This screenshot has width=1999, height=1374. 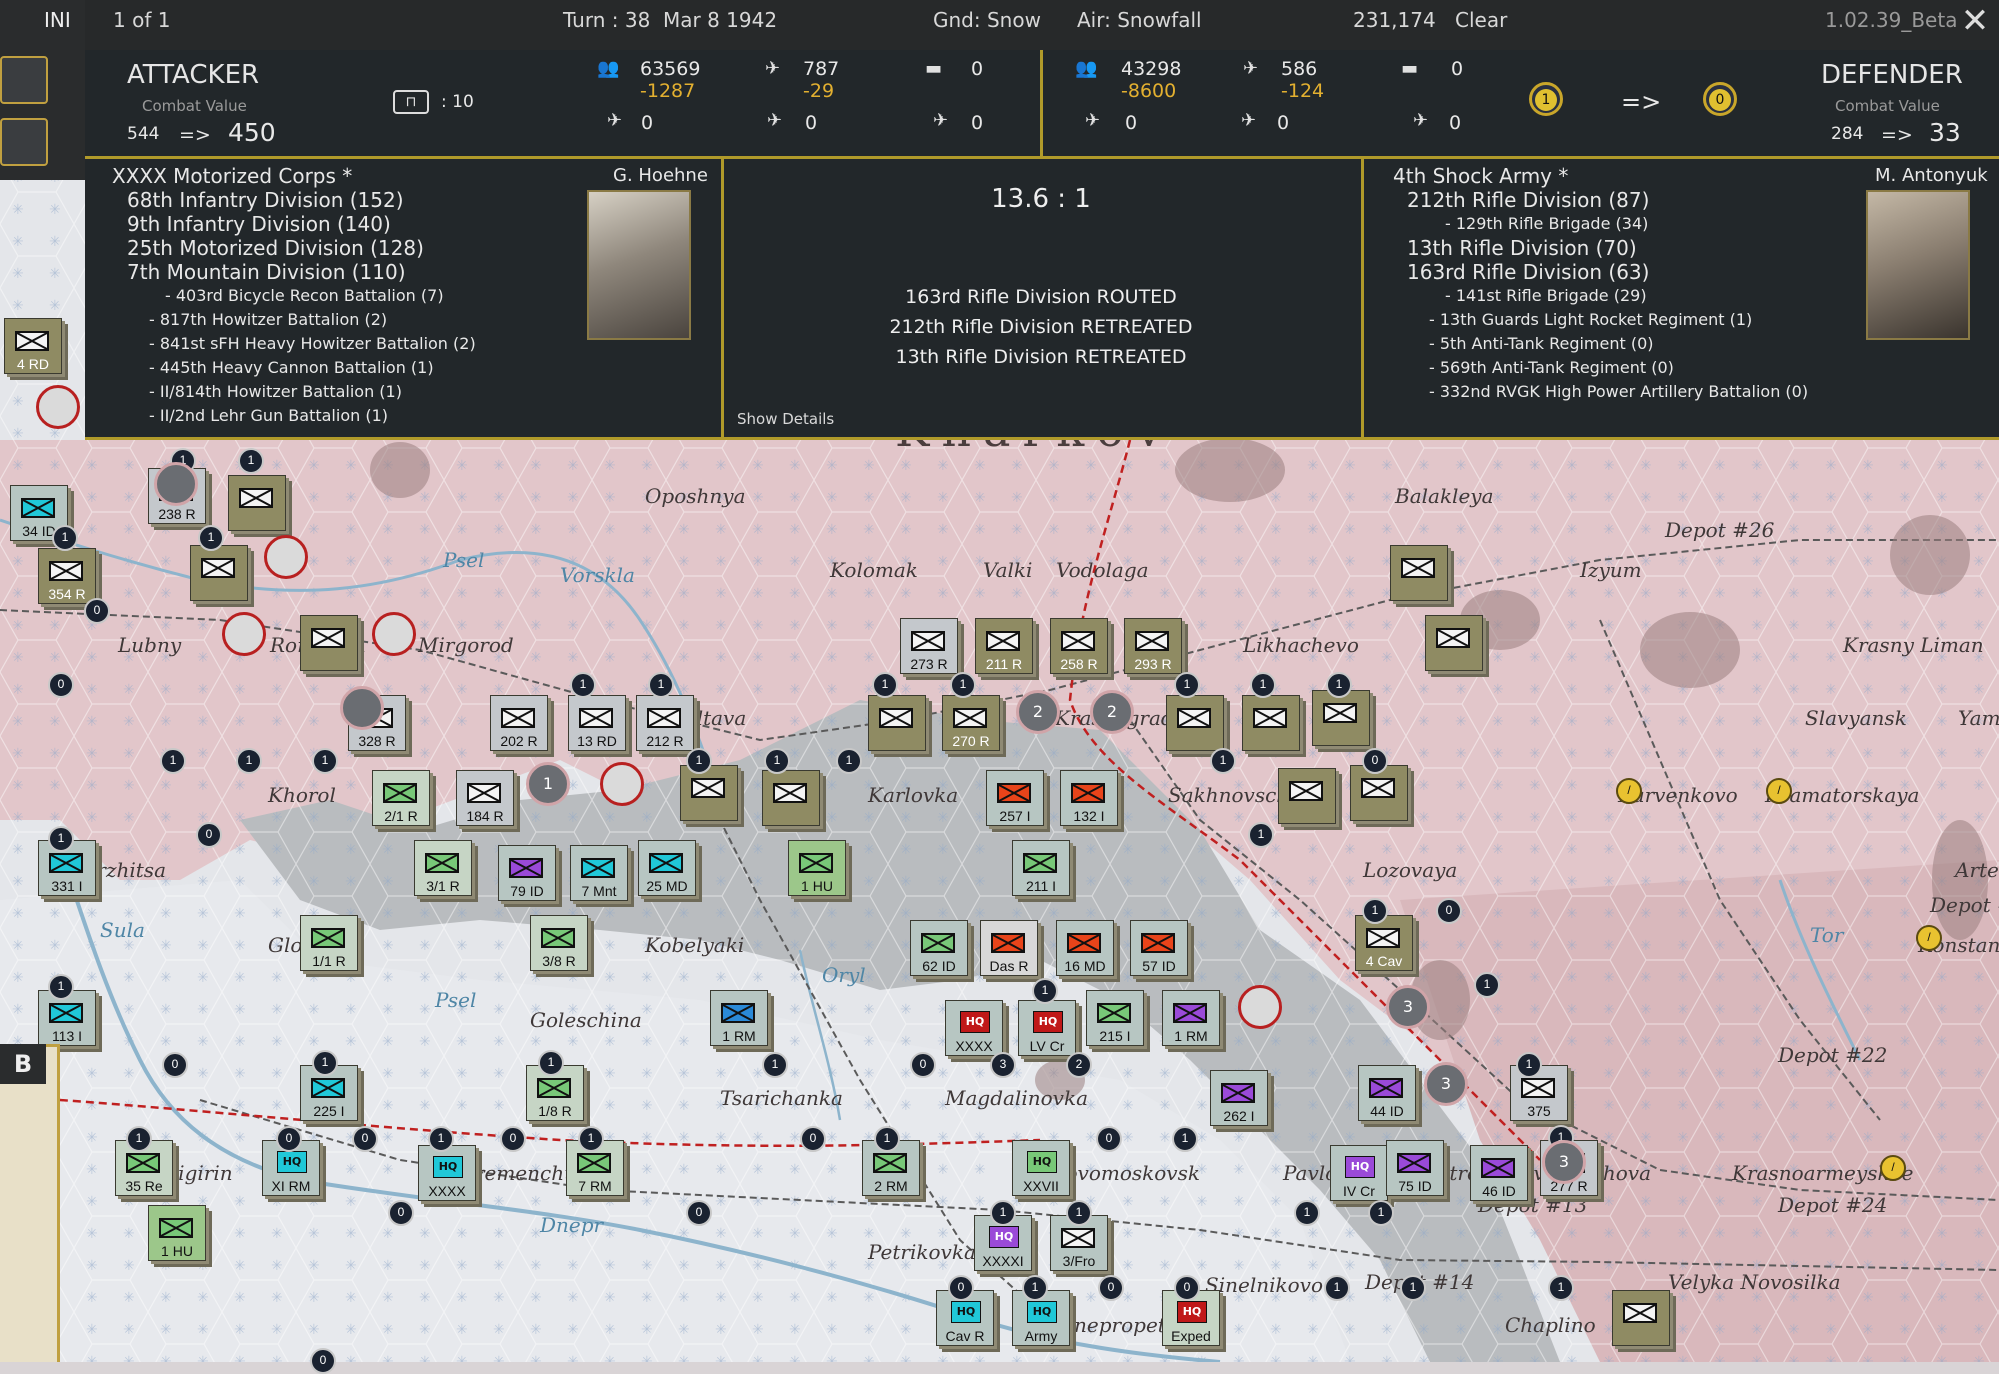 I want to click on unit-counter: Das R, so click(x=1009, y=948).